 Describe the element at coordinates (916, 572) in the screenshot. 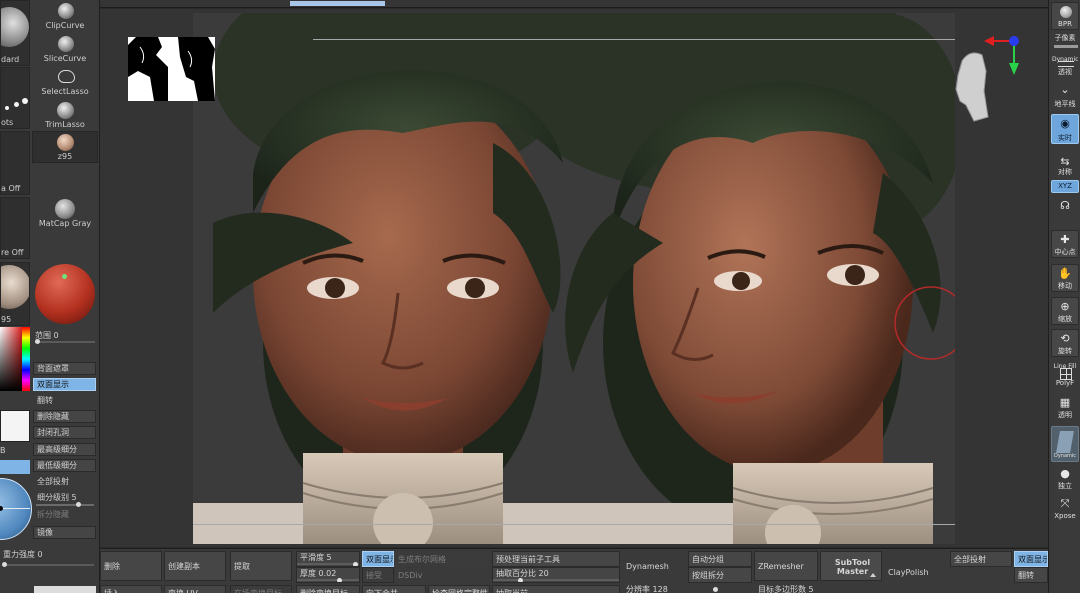

I see `claypolish-button: ClayPolish` at that location.